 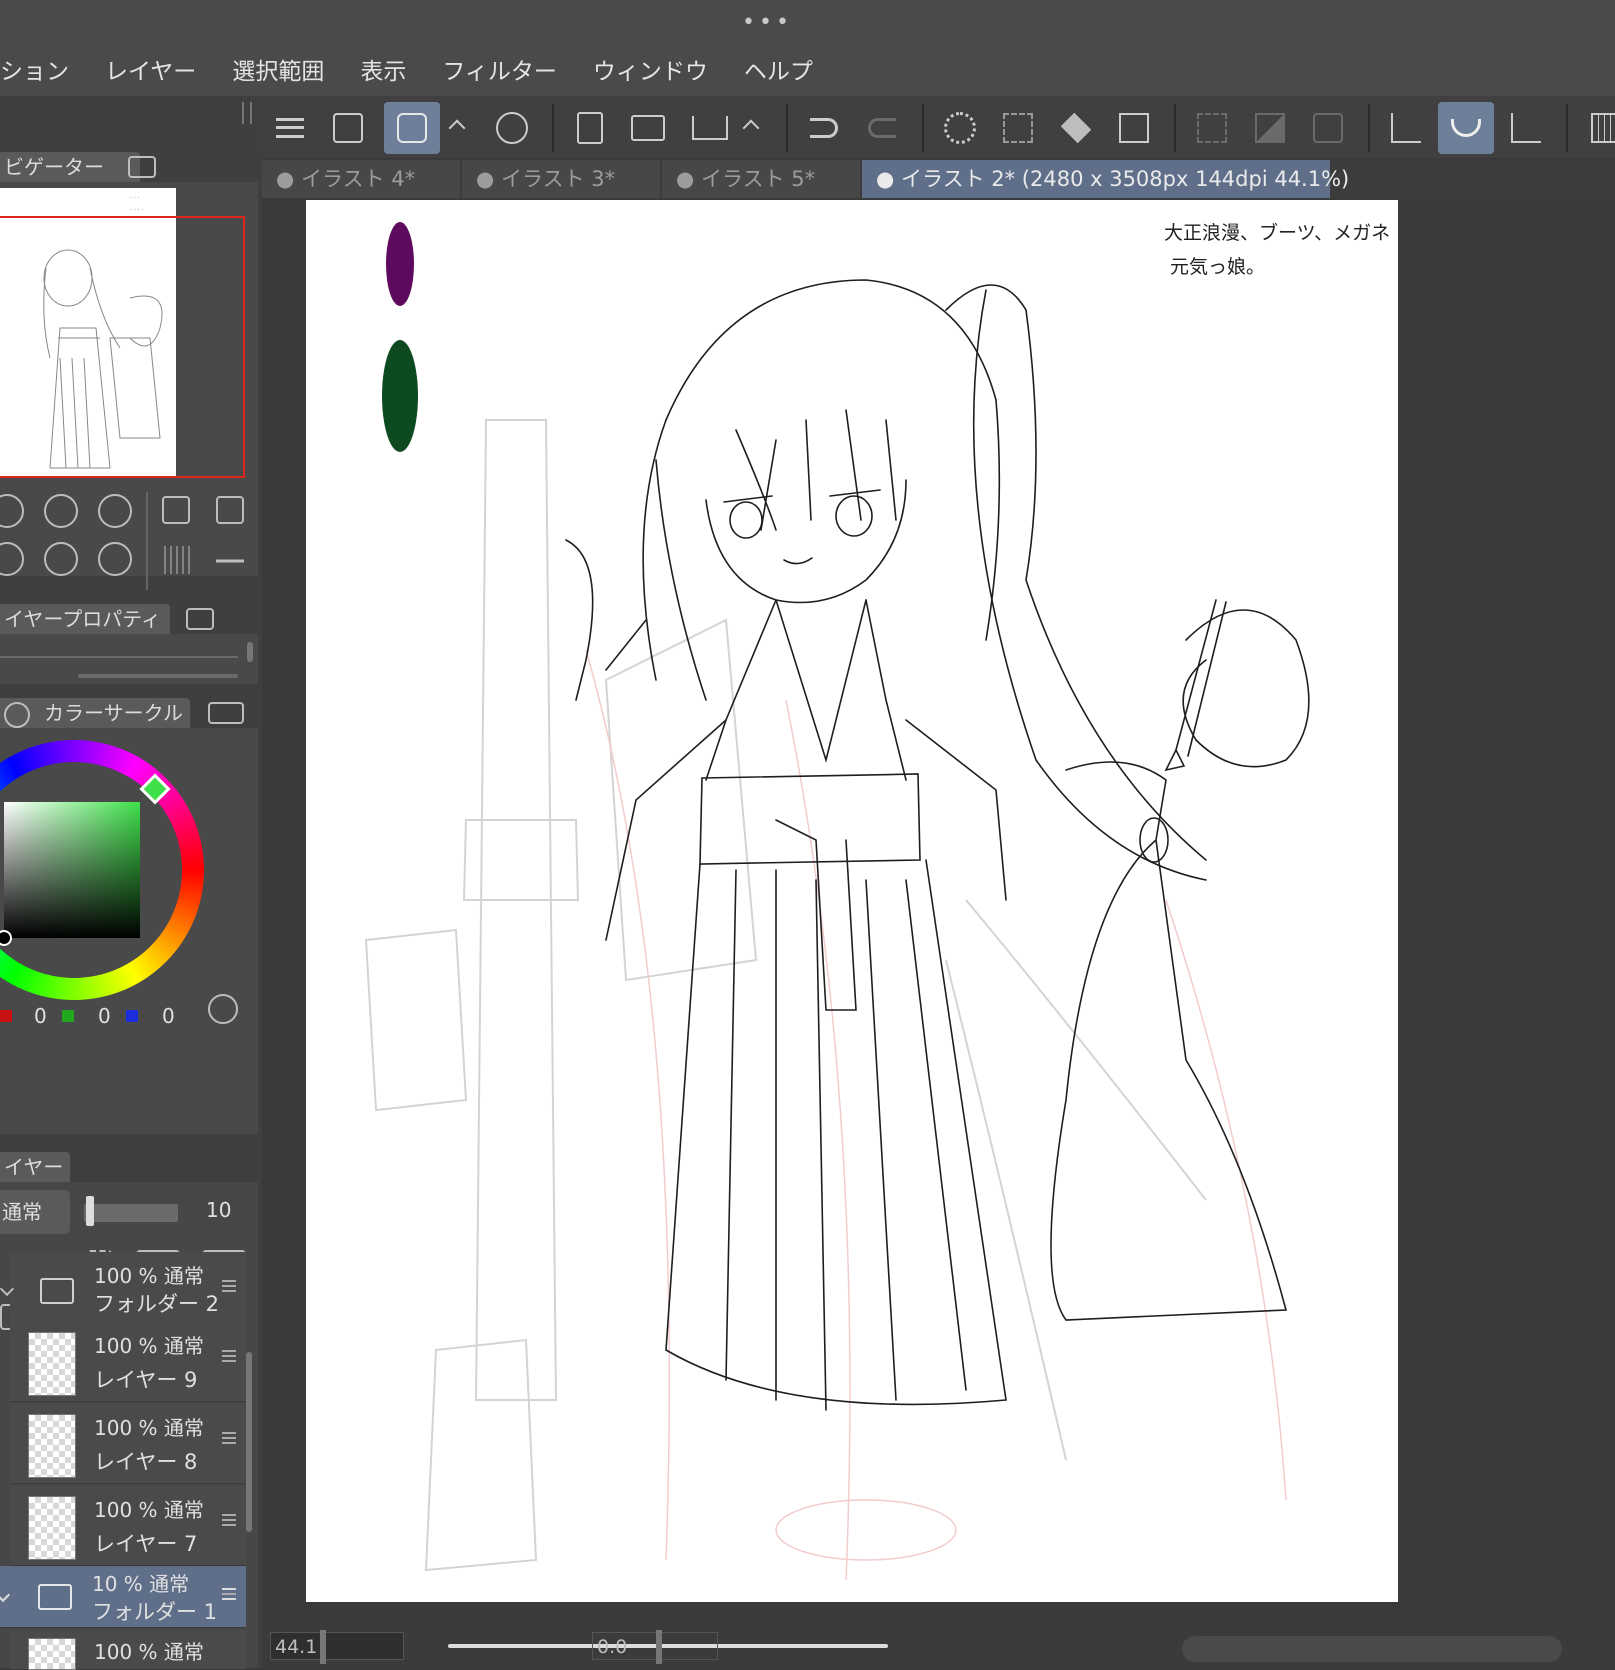 I want to click on reset-rotation-icon, so click(x=115, y=559).